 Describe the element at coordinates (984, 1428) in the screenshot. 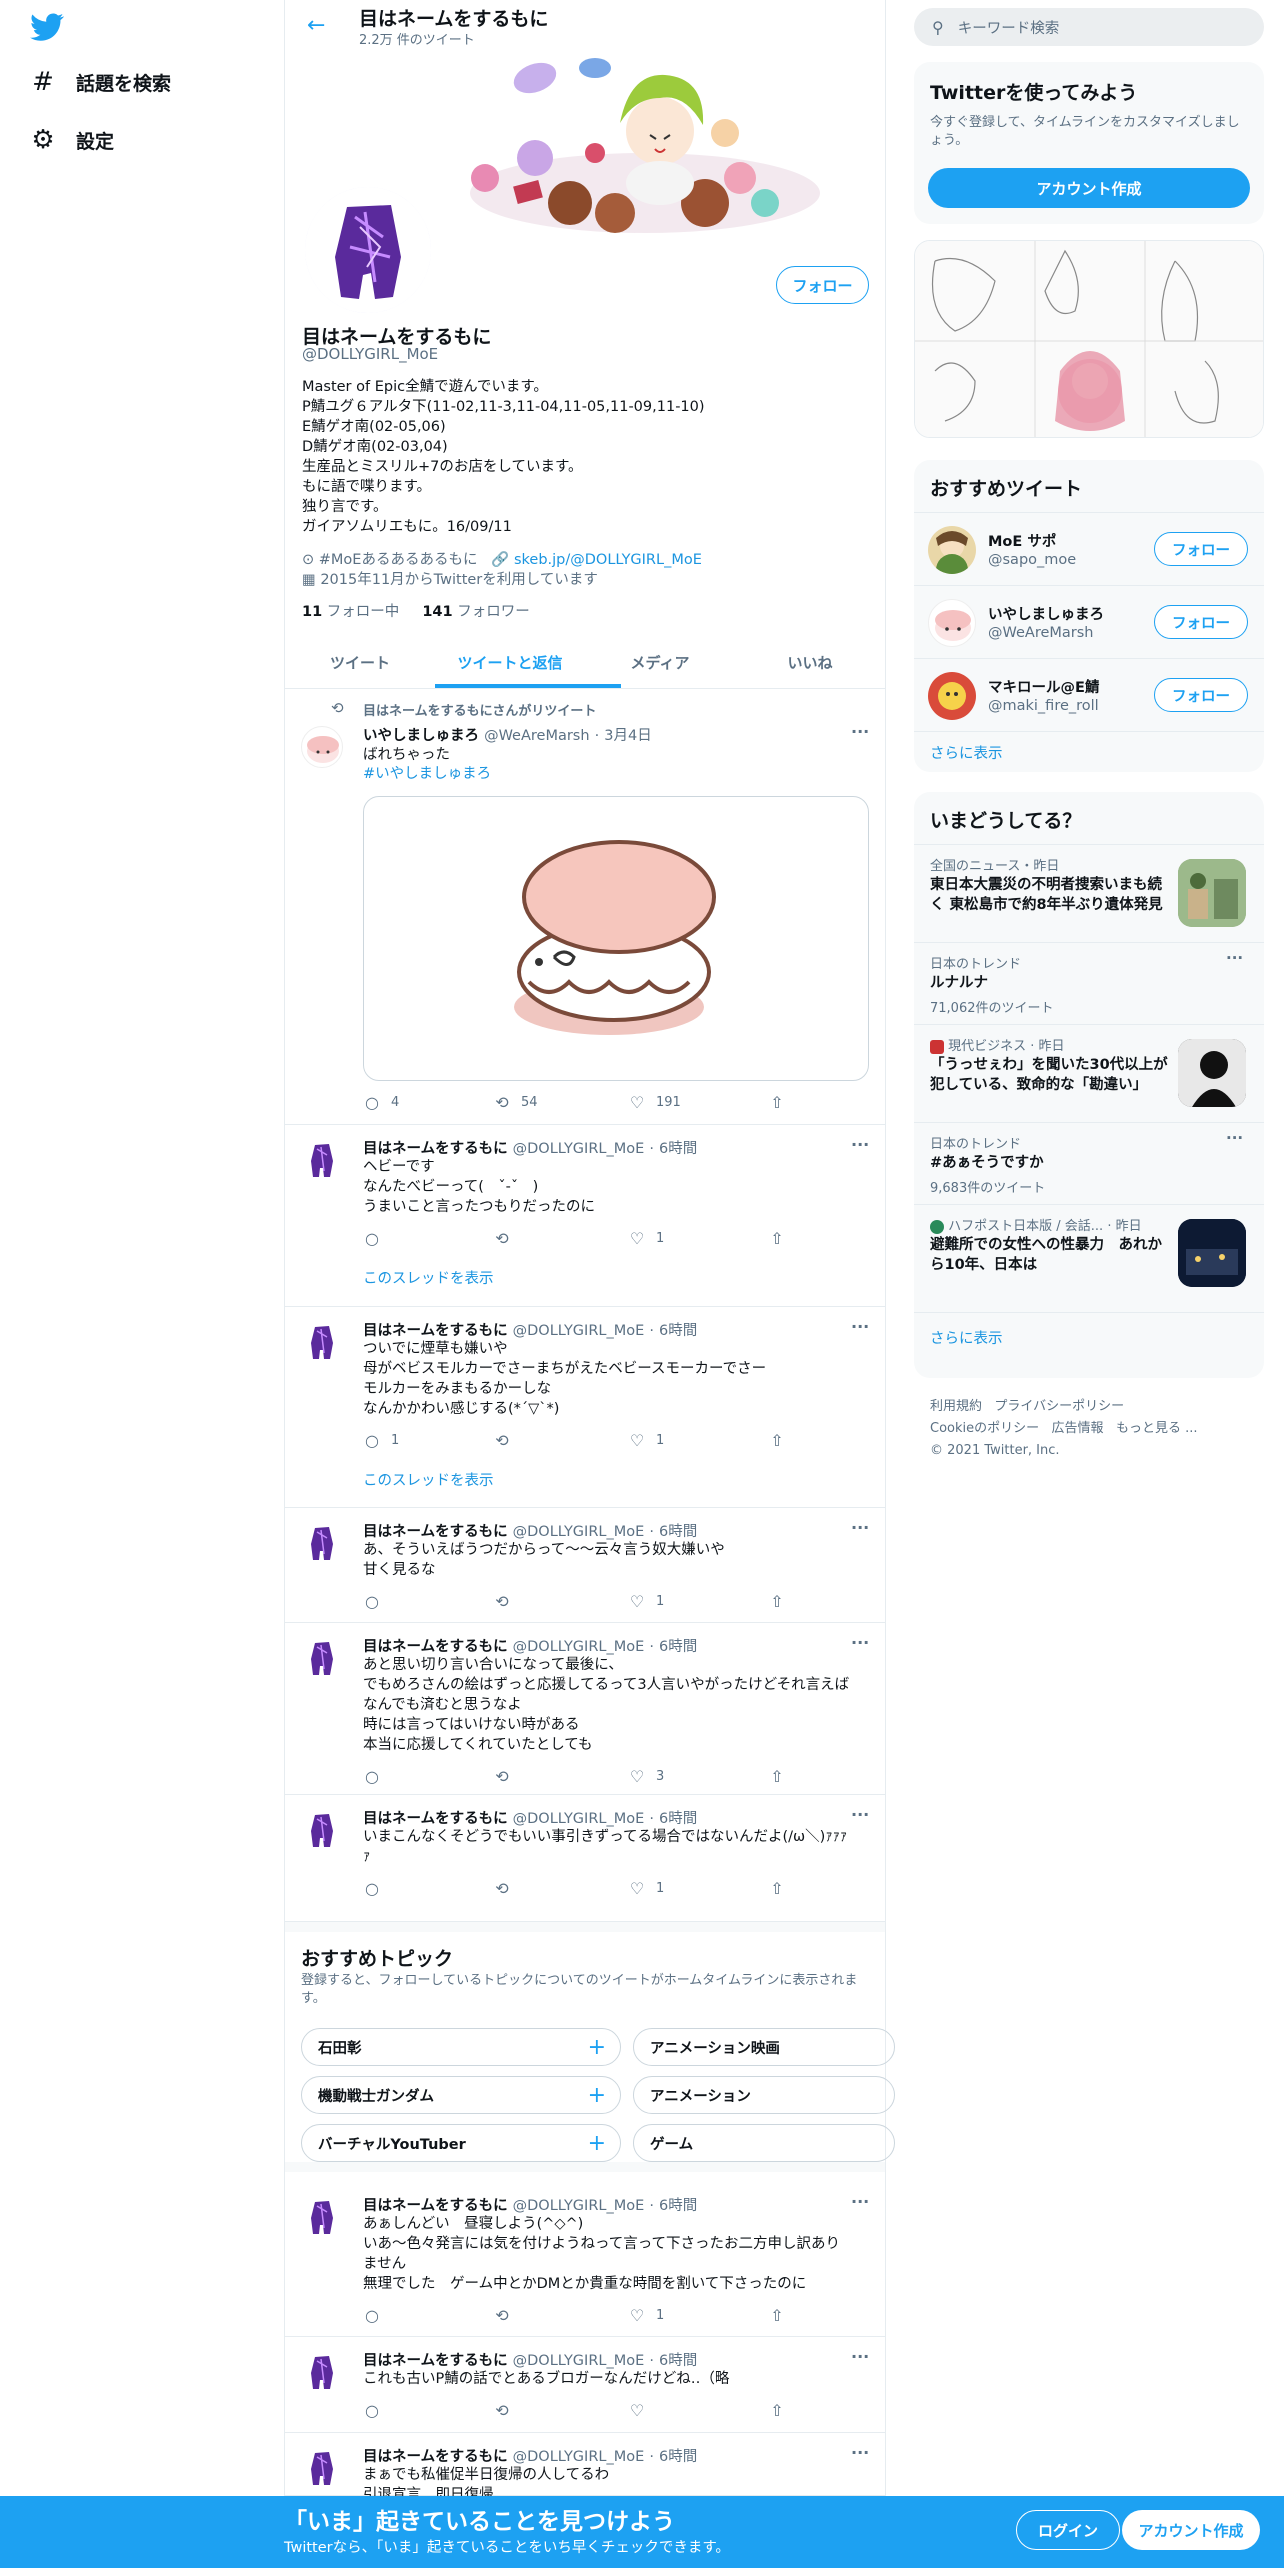

I see `footer-link: Cookieのポリシー` at that location.